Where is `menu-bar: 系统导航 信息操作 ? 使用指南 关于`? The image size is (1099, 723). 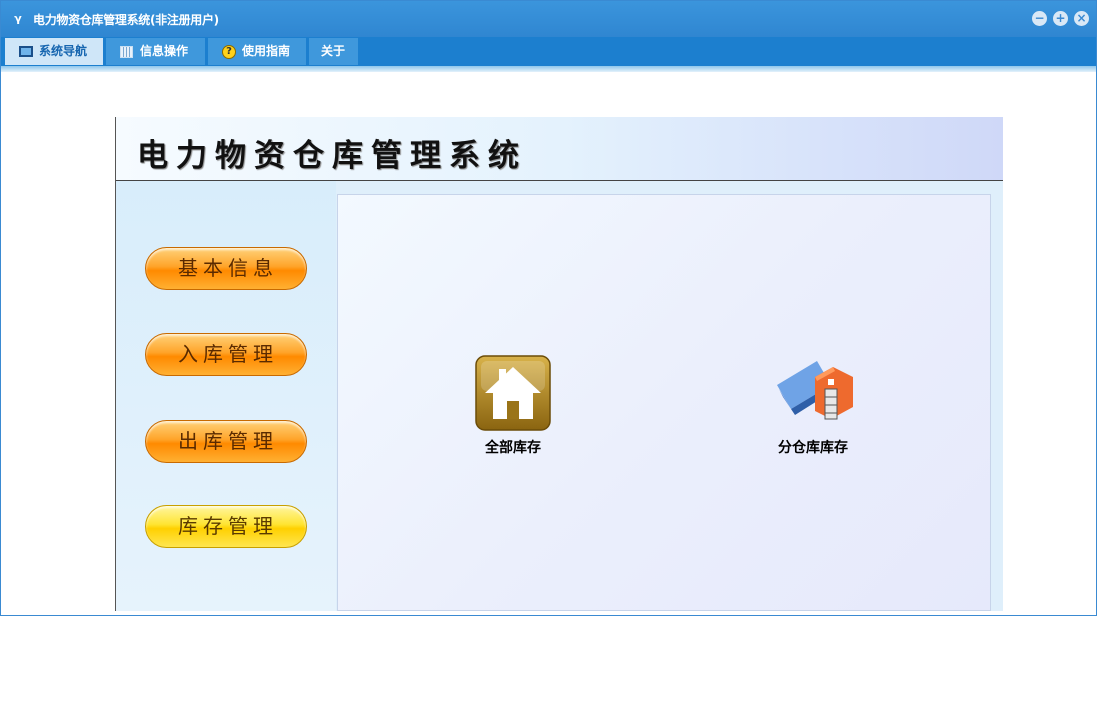 menu-bar: 系统导航 信息操作 ? 使用指南 关于 is located at coordinates (548, 54).